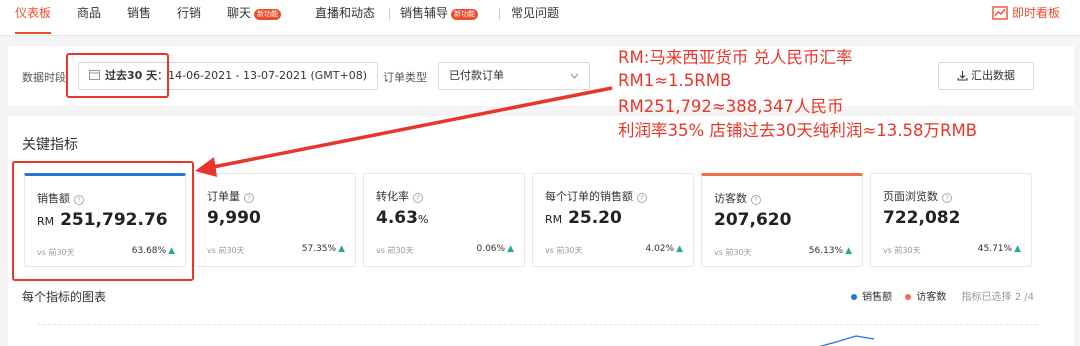 The height and width of the screenshot is (346, 1080). Describe the element at coordinates (595, 218) in the screenshot. I see `value-text: 25.20` at that location.